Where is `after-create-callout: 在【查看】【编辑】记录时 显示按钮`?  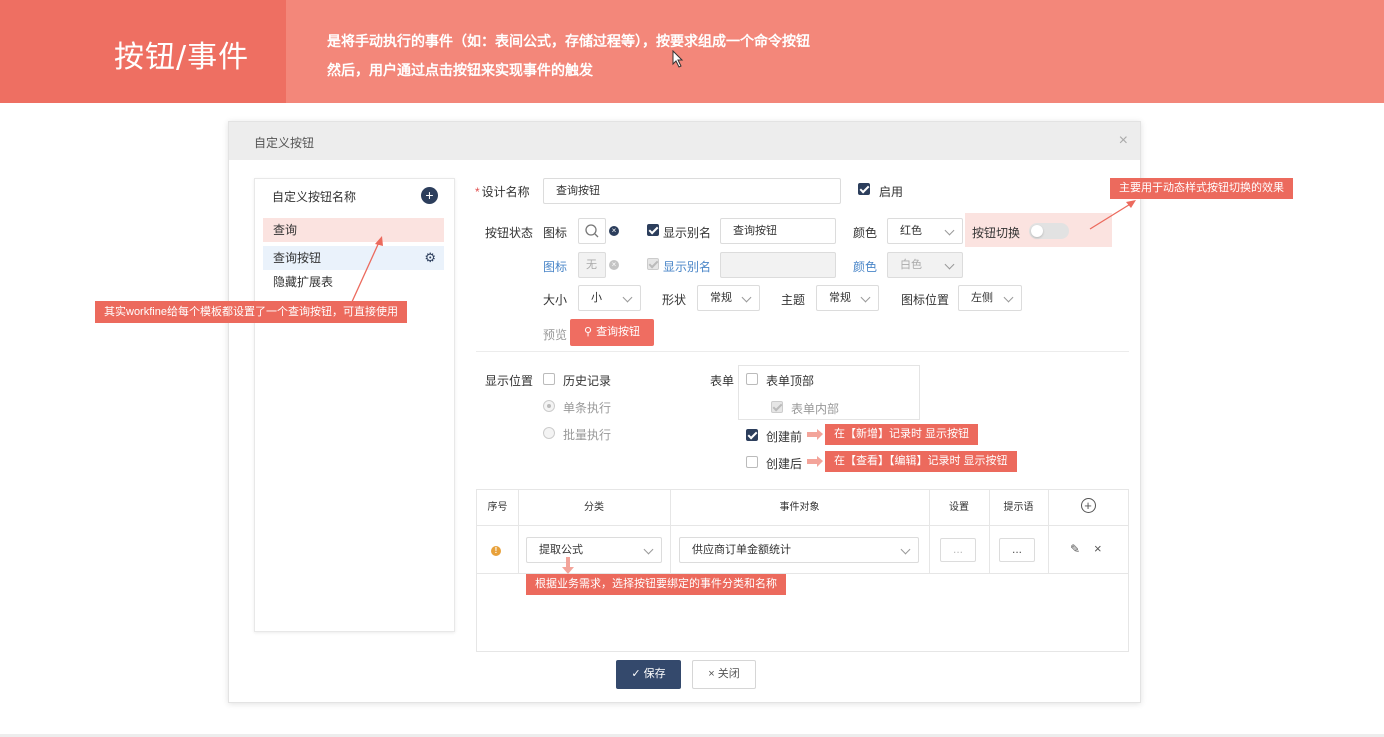
after-create-callout: 在【查看】【编辑】记录时 显示按钮 is located at coordinates (912, 461).